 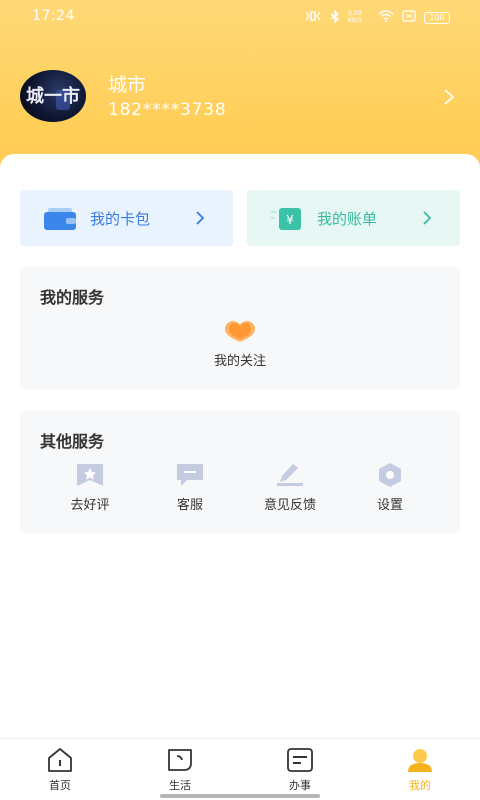 I want to click on quick-cards: 我的卡包 ¥ 我的账单, so click(x=240, y=218).